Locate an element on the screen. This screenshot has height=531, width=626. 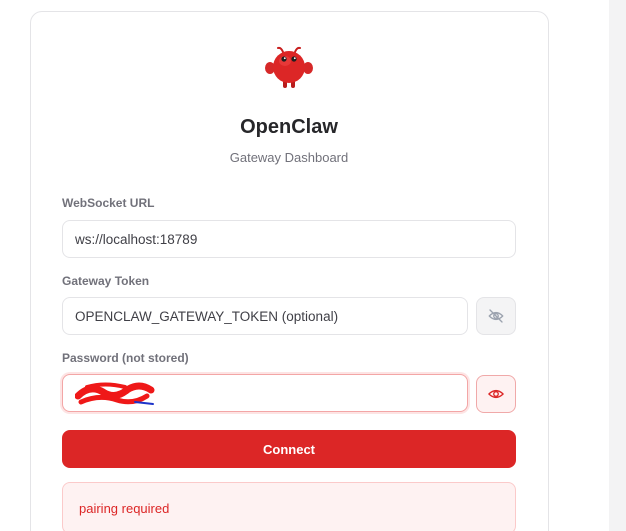
gateway-token-label: Gateway Token is located at coordinates (106, 281).